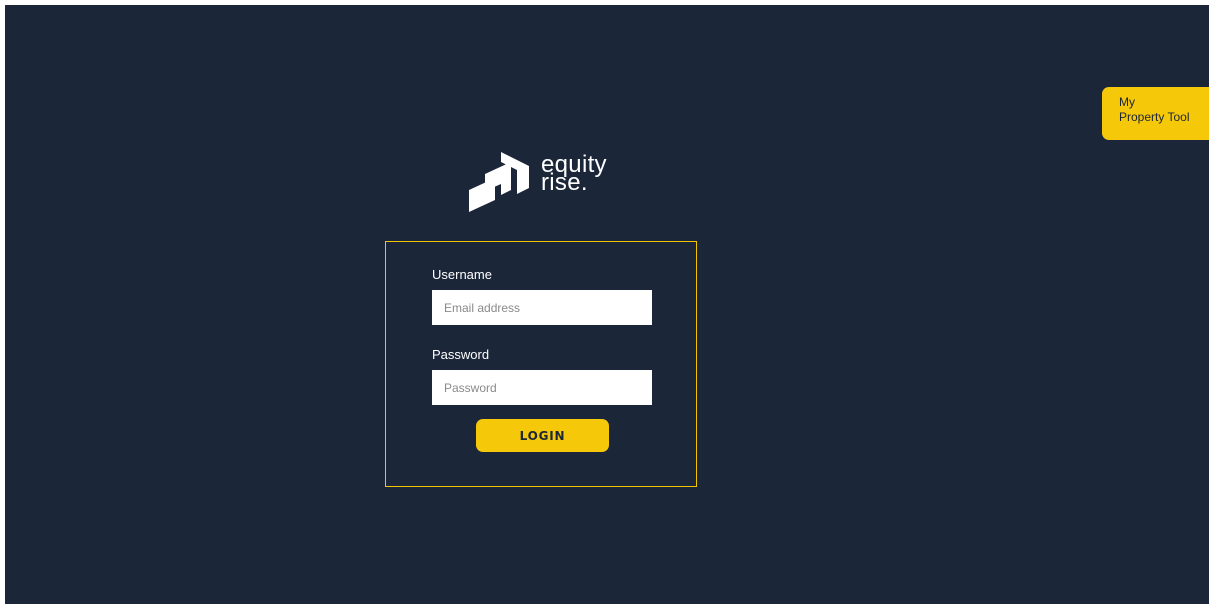 Image resolution: width=1214 pixels, height=604 pixels. I want to click on username-label: Username, so click(462, 274).